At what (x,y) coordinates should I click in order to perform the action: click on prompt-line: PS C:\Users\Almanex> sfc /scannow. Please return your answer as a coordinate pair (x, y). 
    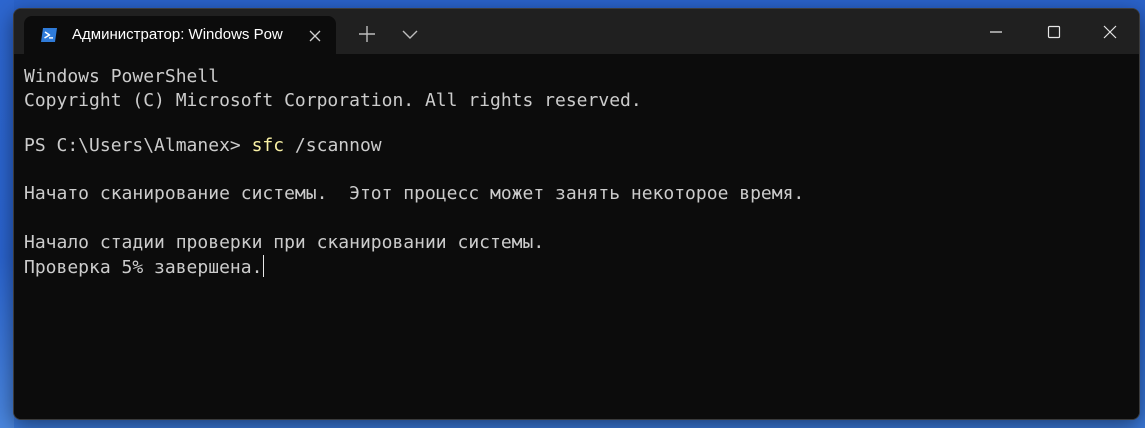
    Looking at the image, I should click on (203, 146).